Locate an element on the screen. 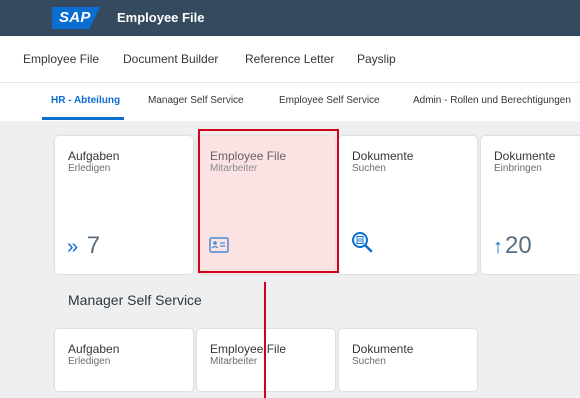 This screenshot has width=580, height=398. annotation-highlight-box is located at coordinates (268, 201).